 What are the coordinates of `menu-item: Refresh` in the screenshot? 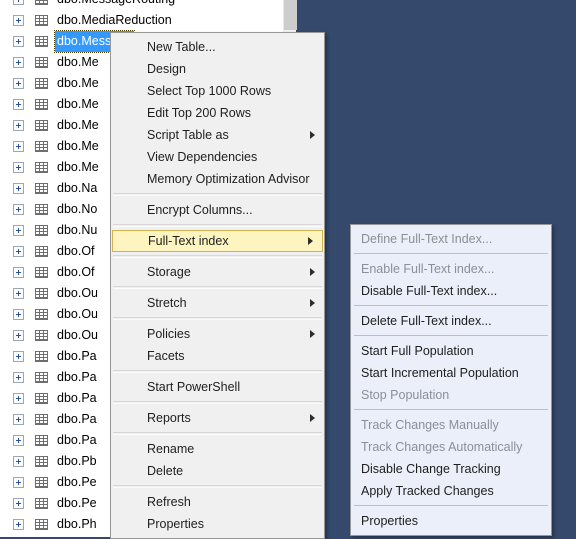 It's located at (217, 502).